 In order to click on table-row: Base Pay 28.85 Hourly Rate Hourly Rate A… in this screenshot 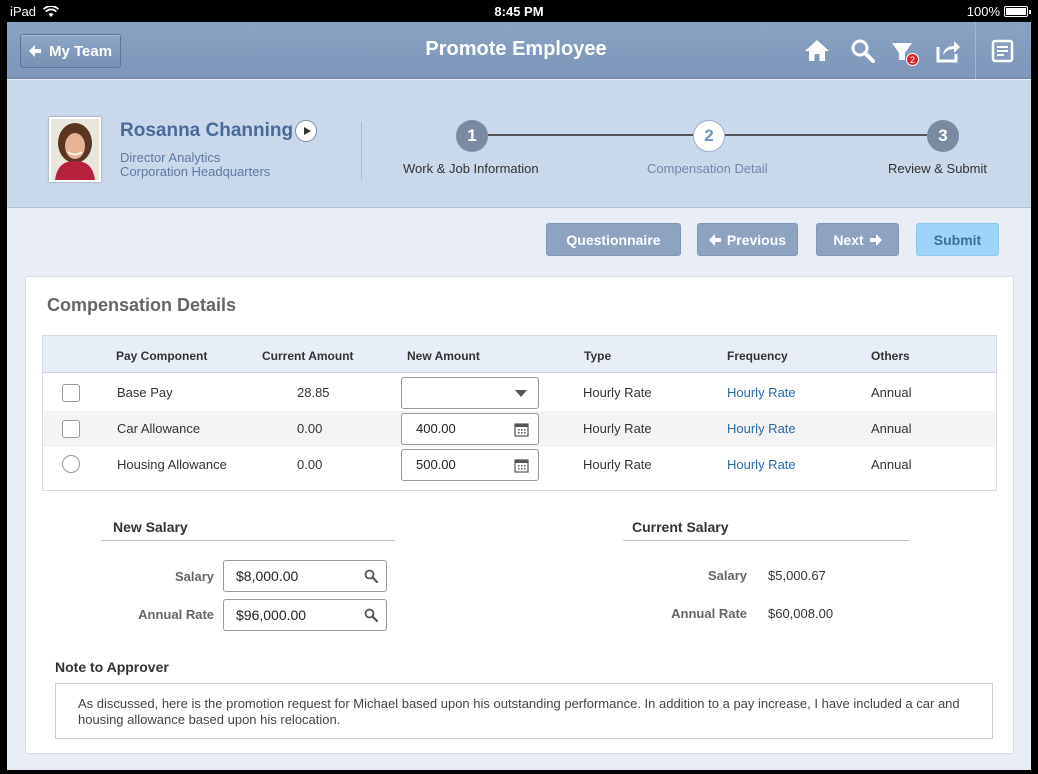, I will do `click(519, 393)`.